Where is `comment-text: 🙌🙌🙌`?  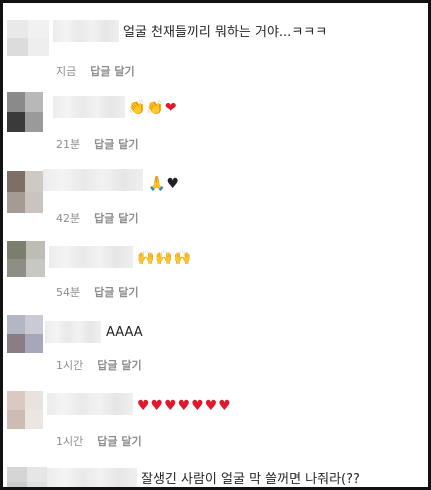 comment-text: 🙌🙌🙌 is located at coordinates (164, 258).